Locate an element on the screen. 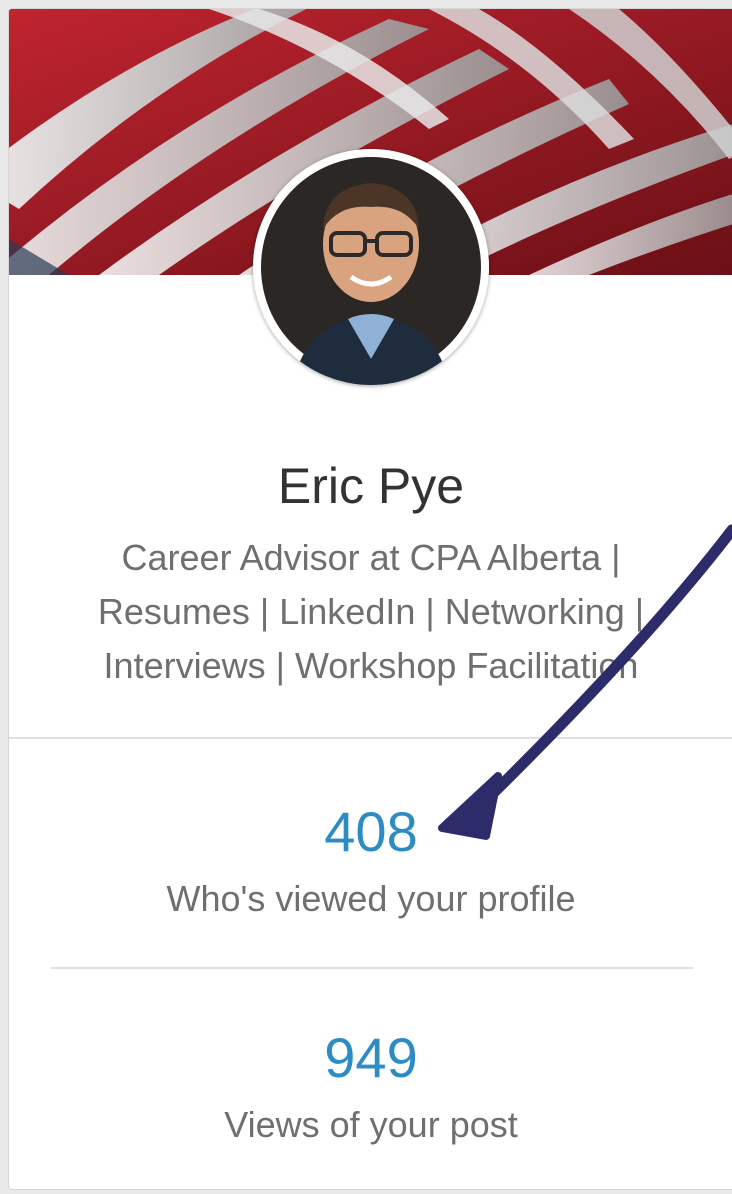 Image resolution: width=732 pixels, height=1194 pixels. post-views-label: Views of your post is located at coordinates (370, 1125).